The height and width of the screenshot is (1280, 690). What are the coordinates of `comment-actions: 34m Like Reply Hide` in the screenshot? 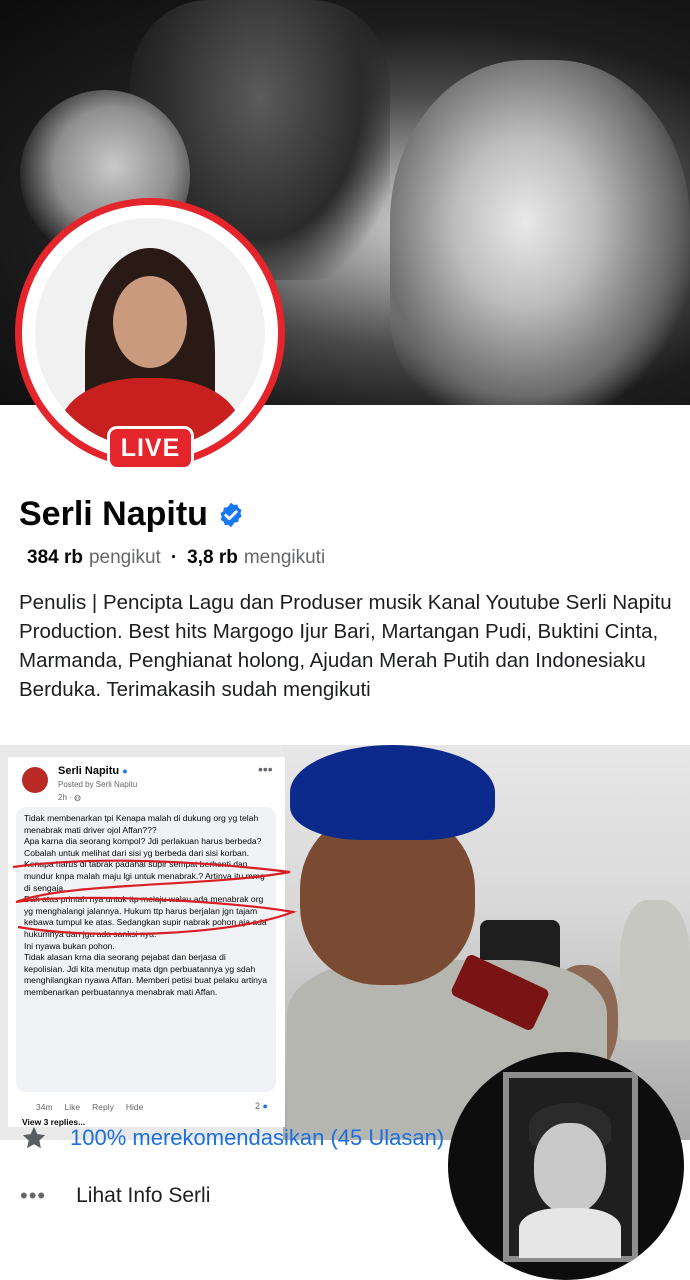 It's located at (89, 1107).